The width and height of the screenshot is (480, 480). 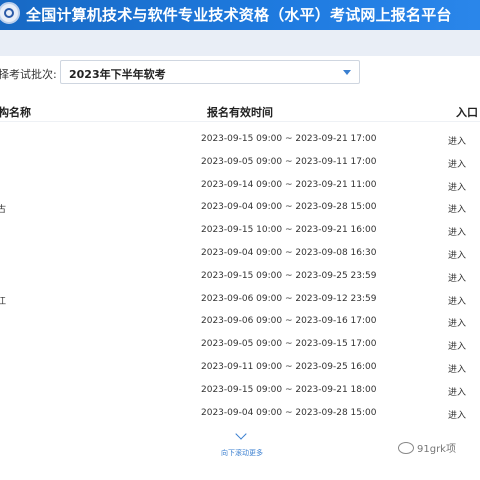 I want to click on table-row: 2023-09-15 09:00 ~ 2023-09-21 17:00 进入, so click(x=240, y=145).